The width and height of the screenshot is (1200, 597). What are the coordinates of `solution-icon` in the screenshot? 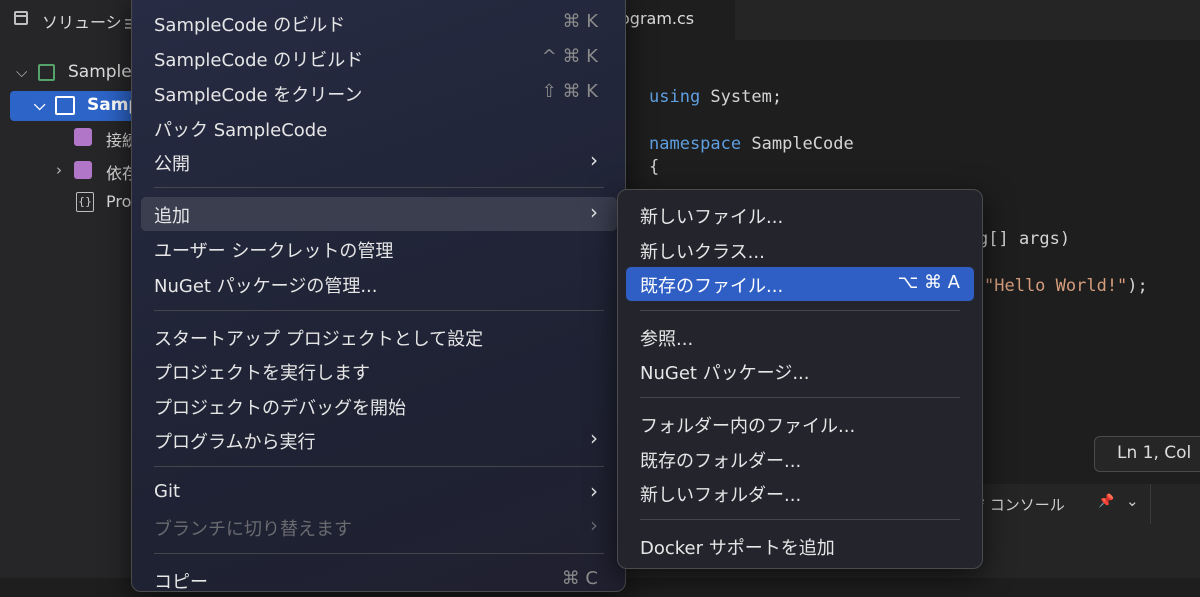 It's located at (46, 72).